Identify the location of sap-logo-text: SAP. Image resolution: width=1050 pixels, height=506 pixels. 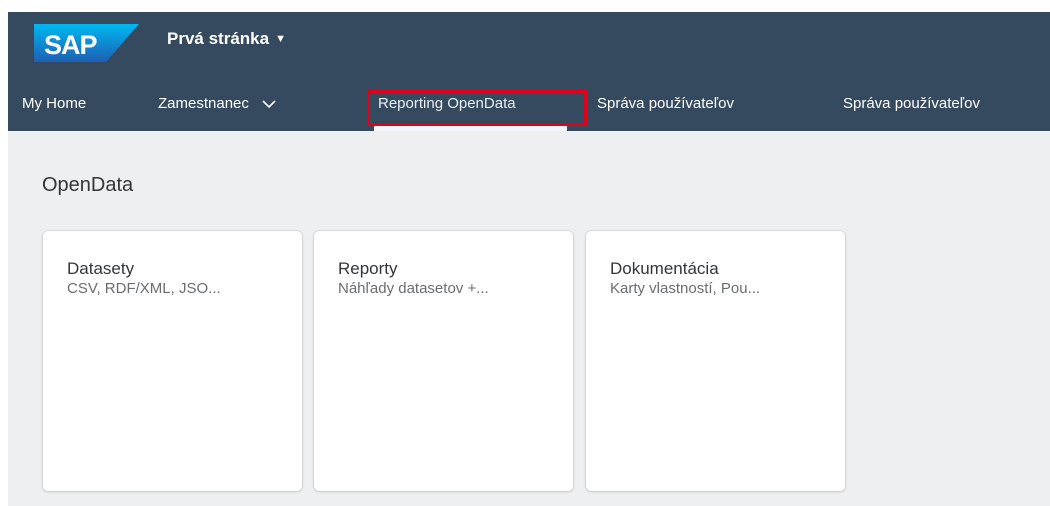
(71, 45).